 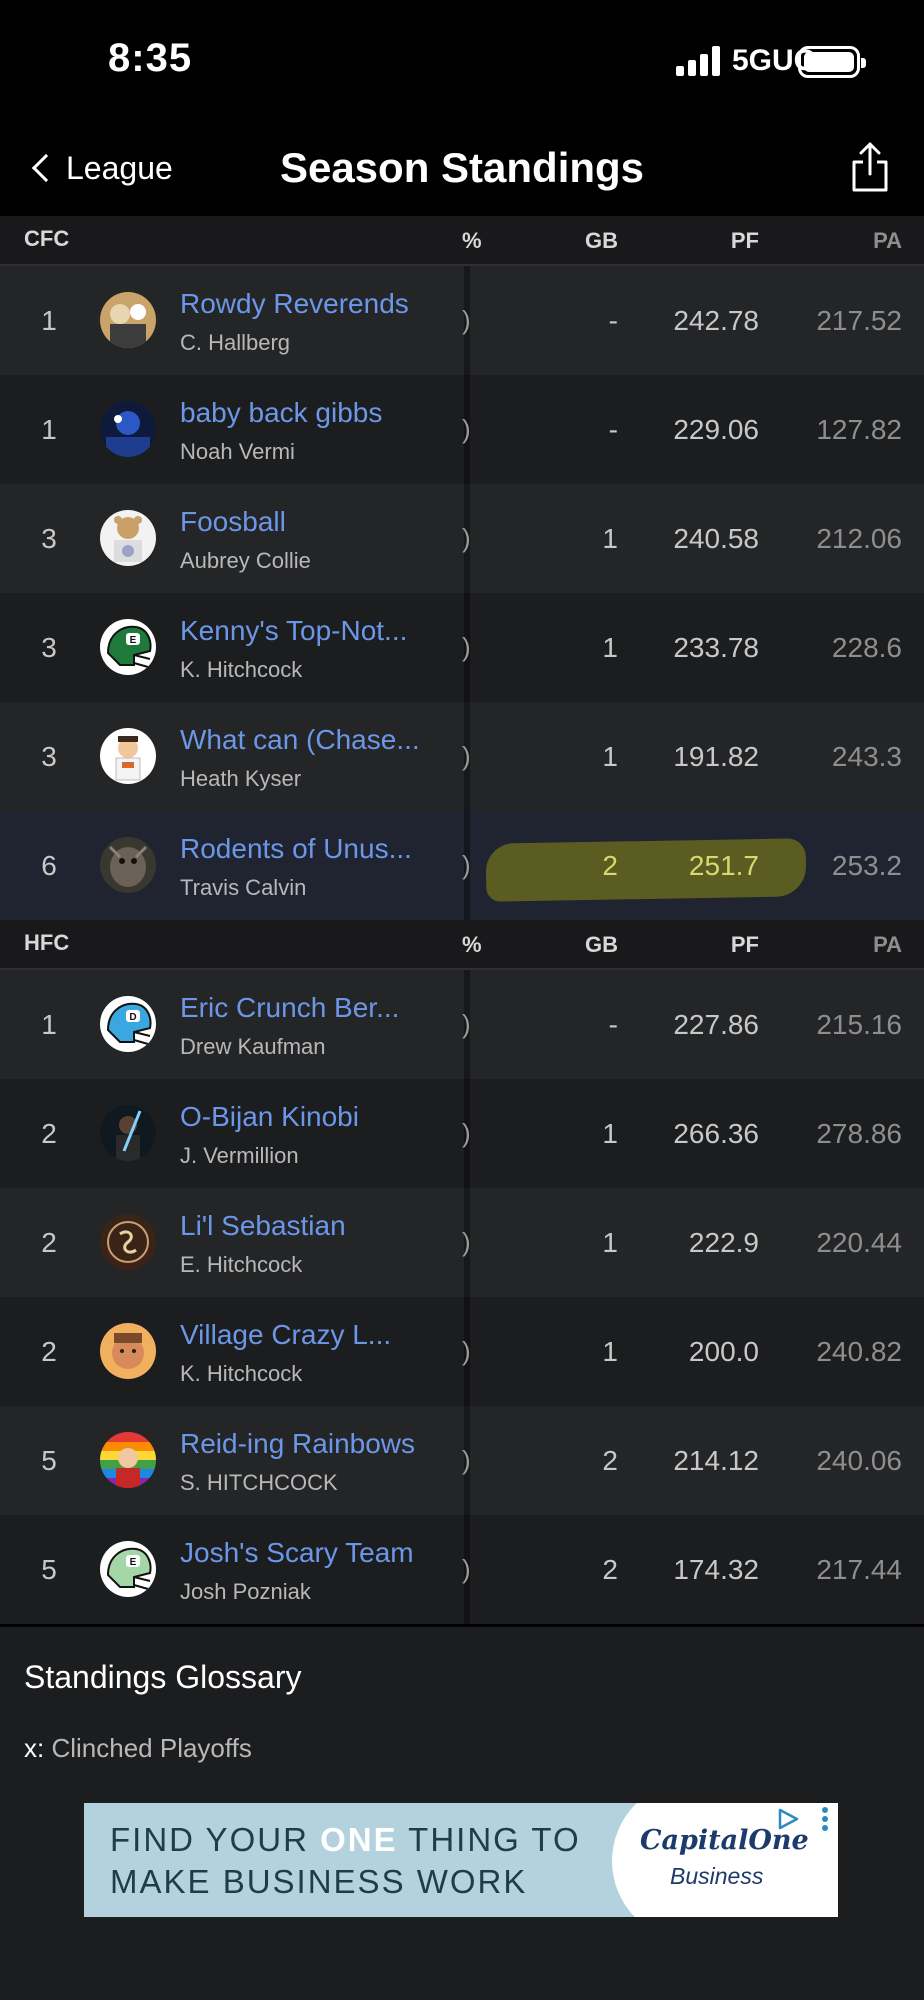 What do you see at coordinates (49, 1569) in the screenshot?
I see `team-rank: 5` at bounding box center [49, 1569].